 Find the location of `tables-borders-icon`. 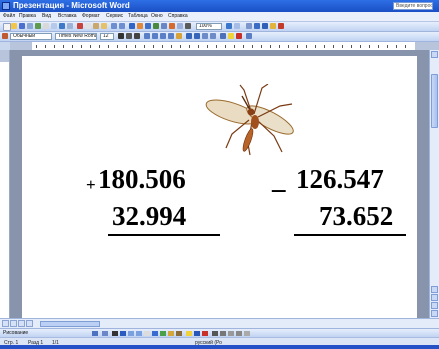

tables-borders-icon is located at coordinates (140, 26).